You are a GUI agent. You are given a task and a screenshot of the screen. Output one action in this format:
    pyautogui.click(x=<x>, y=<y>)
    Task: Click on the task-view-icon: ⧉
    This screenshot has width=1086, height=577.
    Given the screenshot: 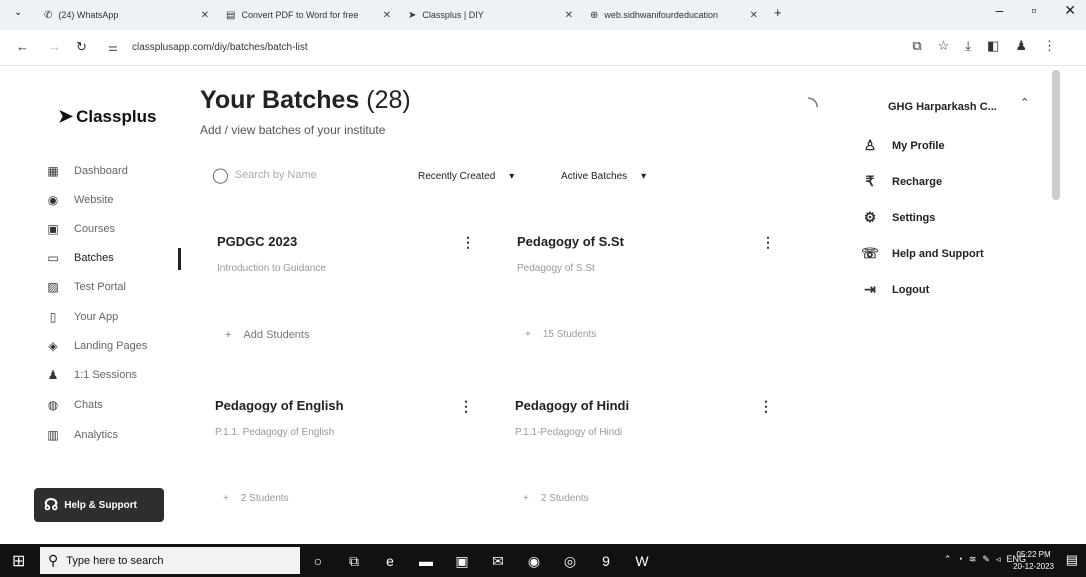 What is the action you would take?
    pyautogui.click(x=354, y=561)
    